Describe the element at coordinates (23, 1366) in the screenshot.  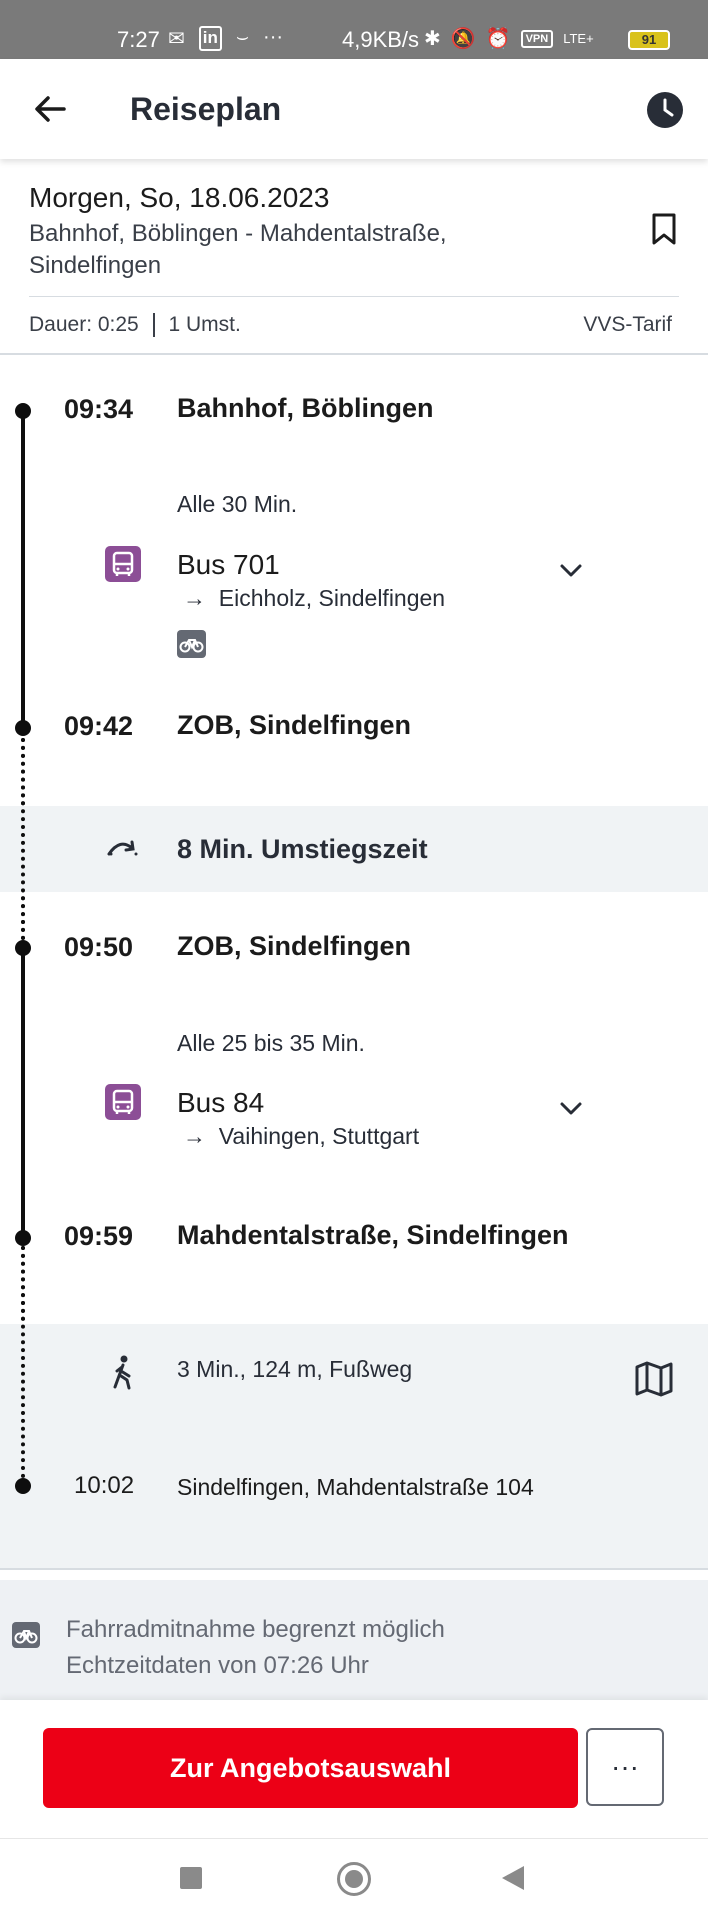
I see `timeline-walk-dots-overlay` at that location.